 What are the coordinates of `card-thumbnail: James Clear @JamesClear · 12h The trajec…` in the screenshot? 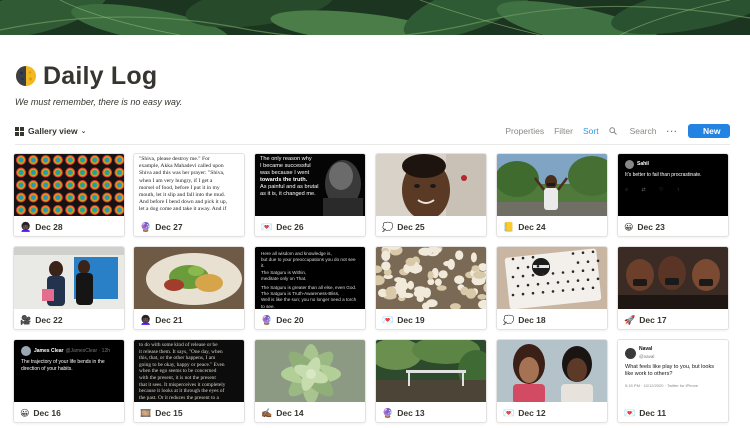 It's located at (69, 371).